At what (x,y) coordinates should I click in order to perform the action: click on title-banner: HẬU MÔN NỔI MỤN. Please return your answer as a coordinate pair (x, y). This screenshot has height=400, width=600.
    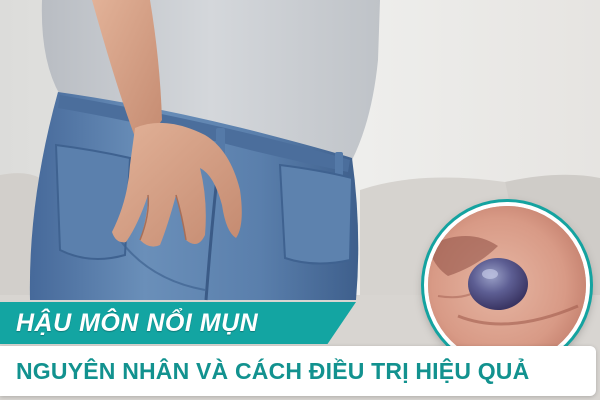
    Looking at the image, I should click on (178, 323).